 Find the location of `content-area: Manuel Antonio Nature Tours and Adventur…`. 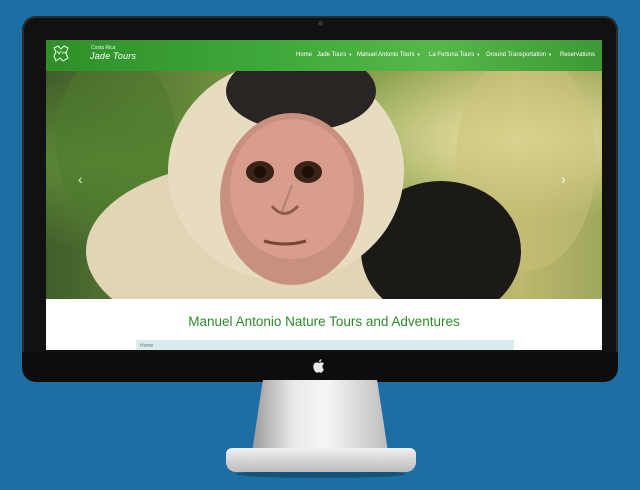

content-area: Manuel Antonio Nature Tours and Adventur… is located at coordinates (324, 324).